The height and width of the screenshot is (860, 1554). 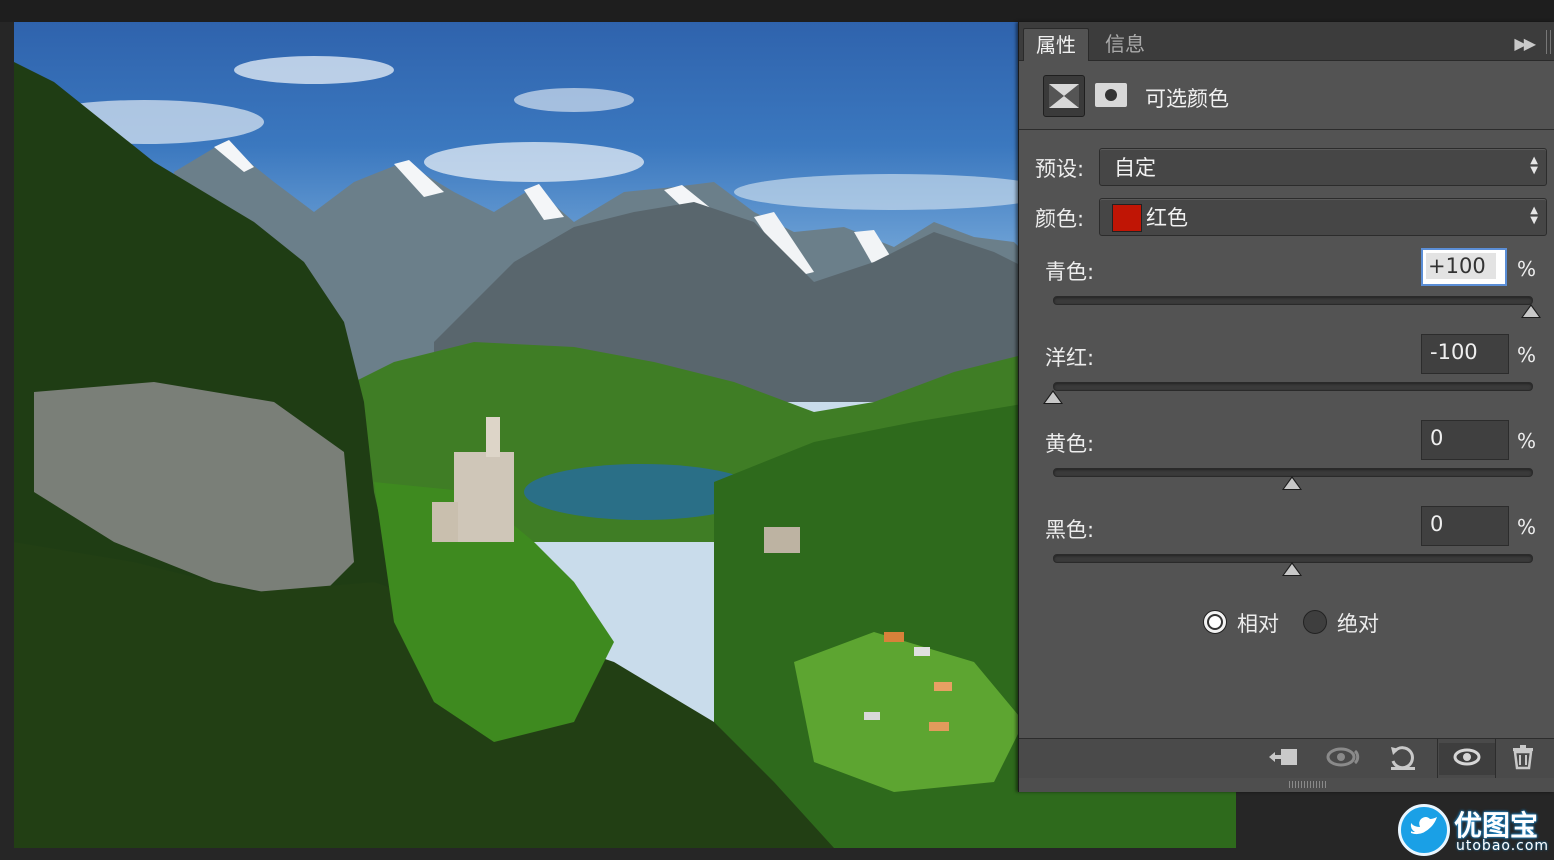 What do you see at coordinates (1476, 830) in the screenshot?
I see `watermark: 优图宝 utobao.com` at bounding box center [1476, 830].